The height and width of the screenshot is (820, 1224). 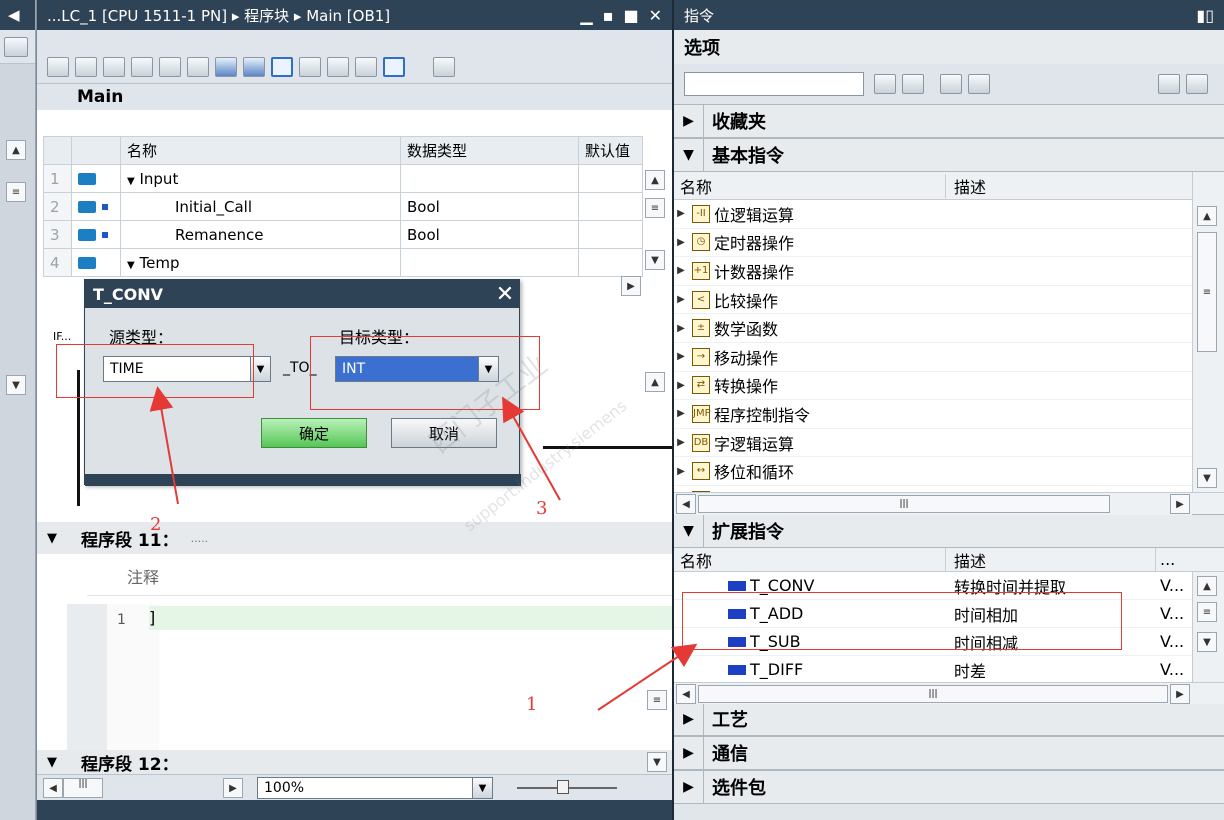 I want to click on annotation-label-1: 1, so click(x=532, y=704).